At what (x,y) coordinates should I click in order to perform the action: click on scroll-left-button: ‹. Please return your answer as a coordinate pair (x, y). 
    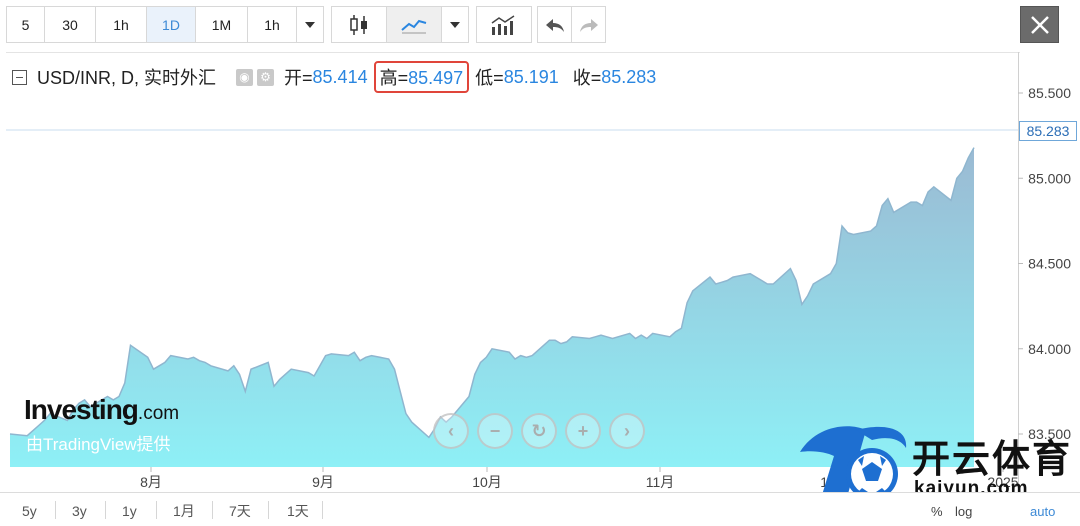
    Looking at the image, I should click on (451, 431).